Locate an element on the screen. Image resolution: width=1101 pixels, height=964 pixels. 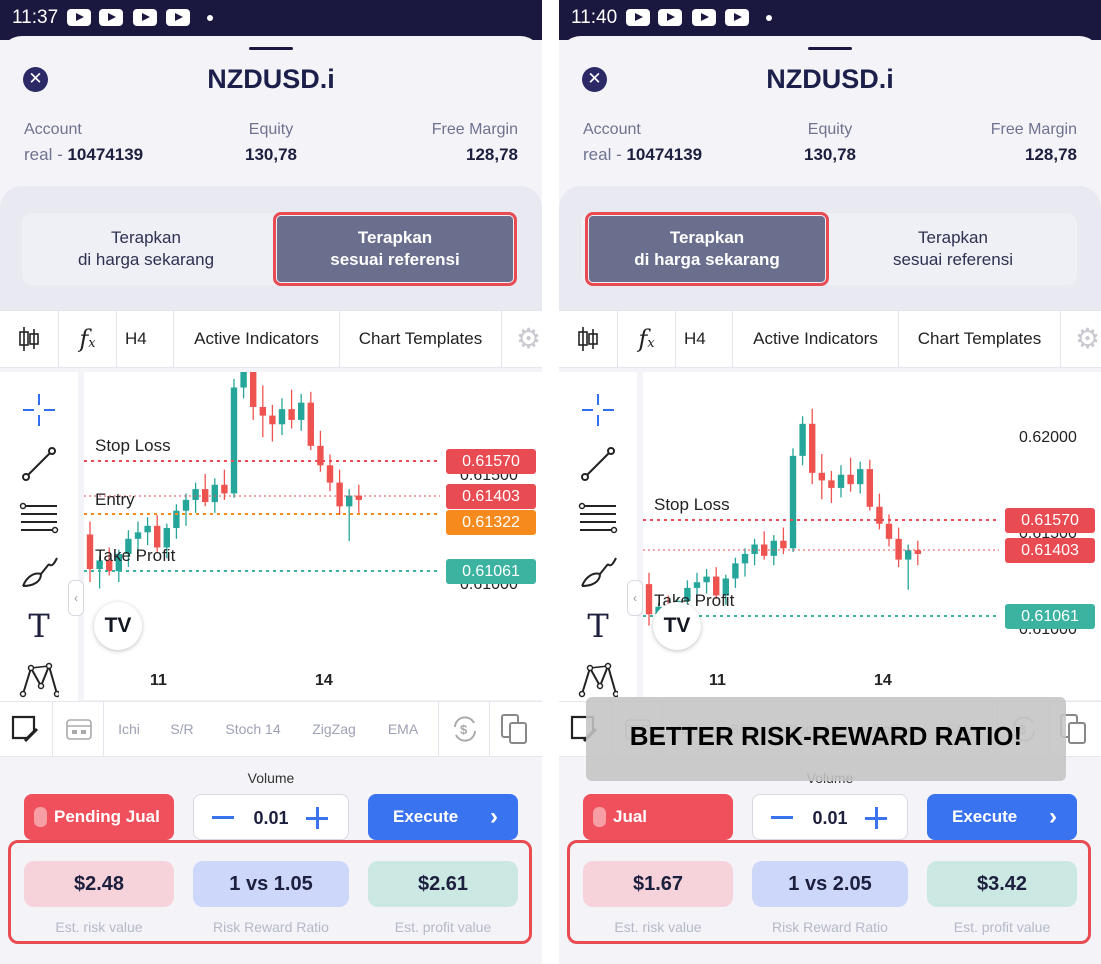
risk-reward-ratio: 1 vs 1.05 is located at coordinates (271, 884).